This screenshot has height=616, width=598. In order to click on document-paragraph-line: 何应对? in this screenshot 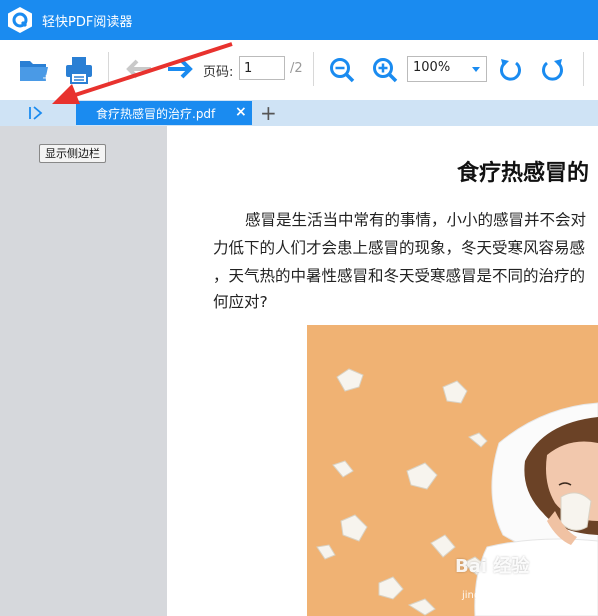, I will do `click(240, 302)`.